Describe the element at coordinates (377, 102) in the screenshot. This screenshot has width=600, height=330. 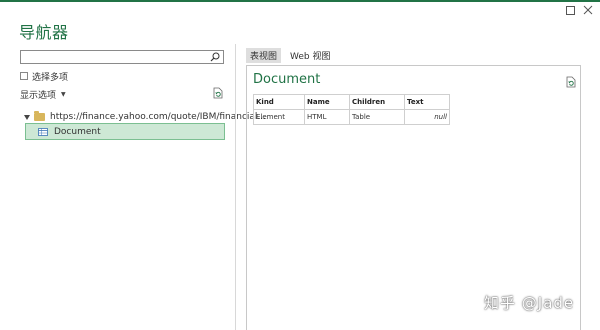
I see `column-header: Children` at that location.